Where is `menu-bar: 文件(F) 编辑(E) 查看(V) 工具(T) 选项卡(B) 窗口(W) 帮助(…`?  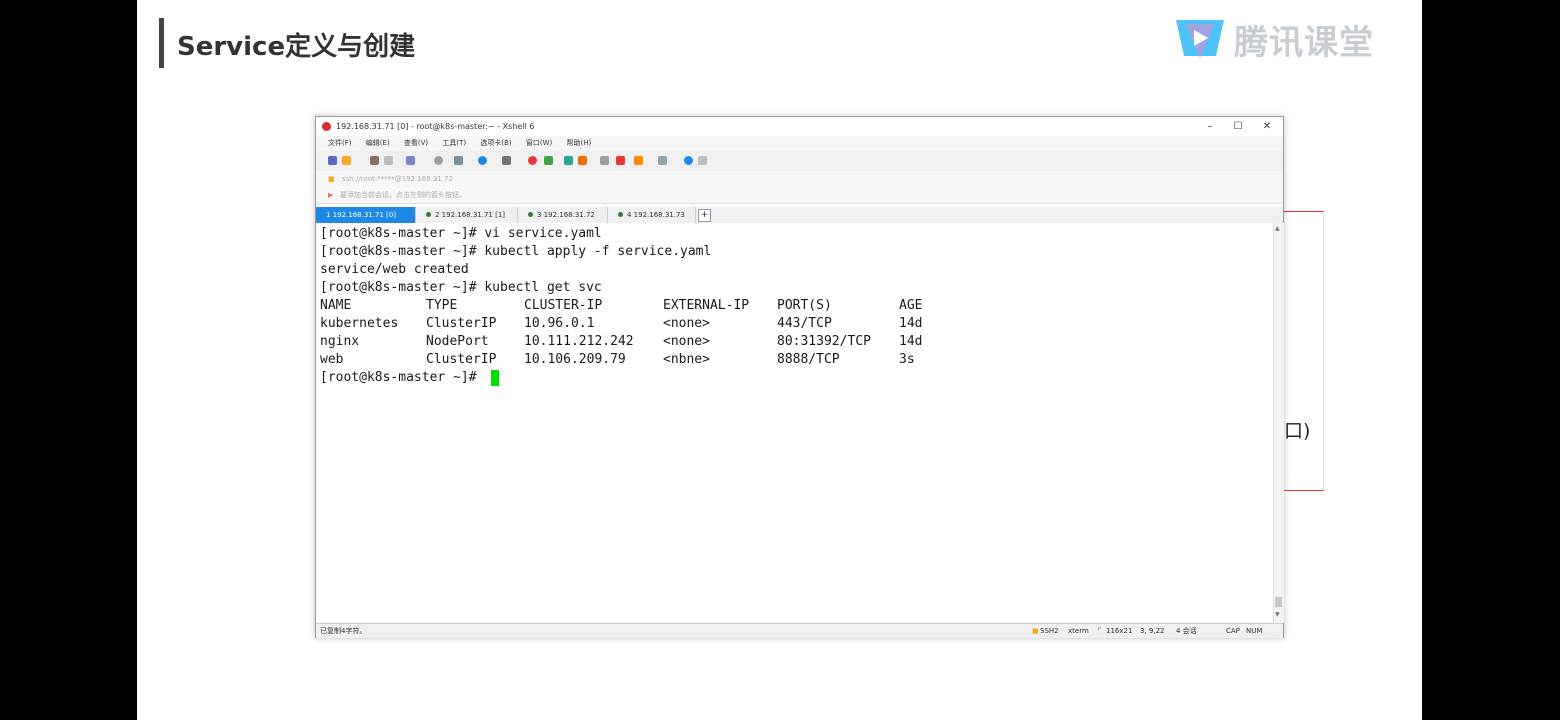 menu-bar: 文件(F) 编辑(E) 查看(V) 工具(T) 选项卡(B) 窗口(W) 帮助(… is located at coordinates (799, 143).